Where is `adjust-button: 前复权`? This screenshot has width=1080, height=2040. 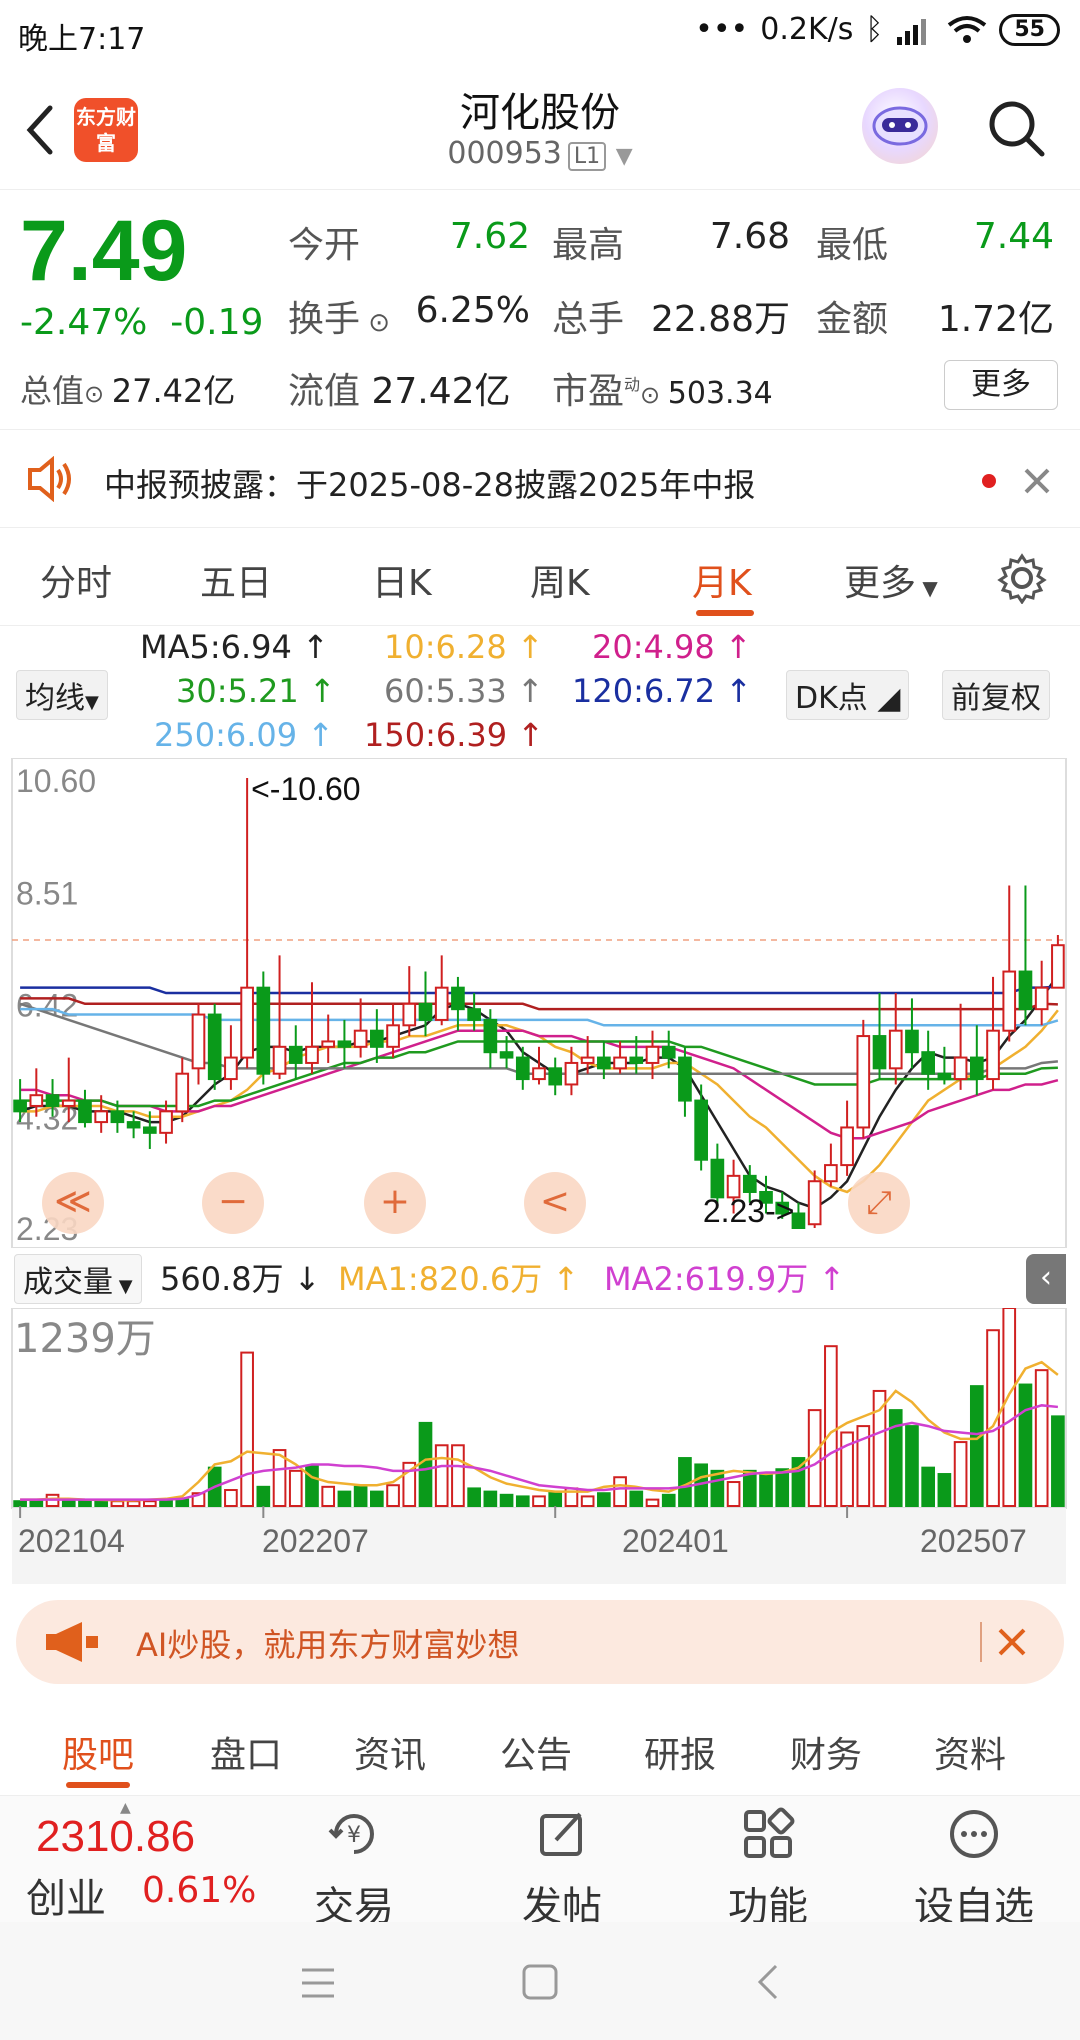 adjust-button: 前复权 is located at coordinates (996, 695).